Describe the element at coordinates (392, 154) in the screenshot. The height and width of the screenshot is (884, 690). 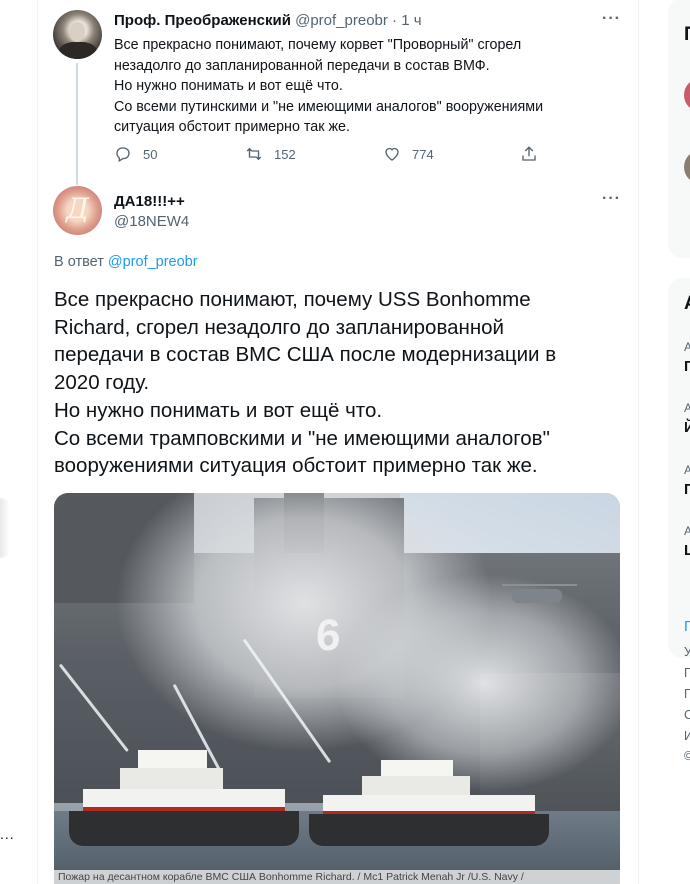
I see `like-icon` at that location.